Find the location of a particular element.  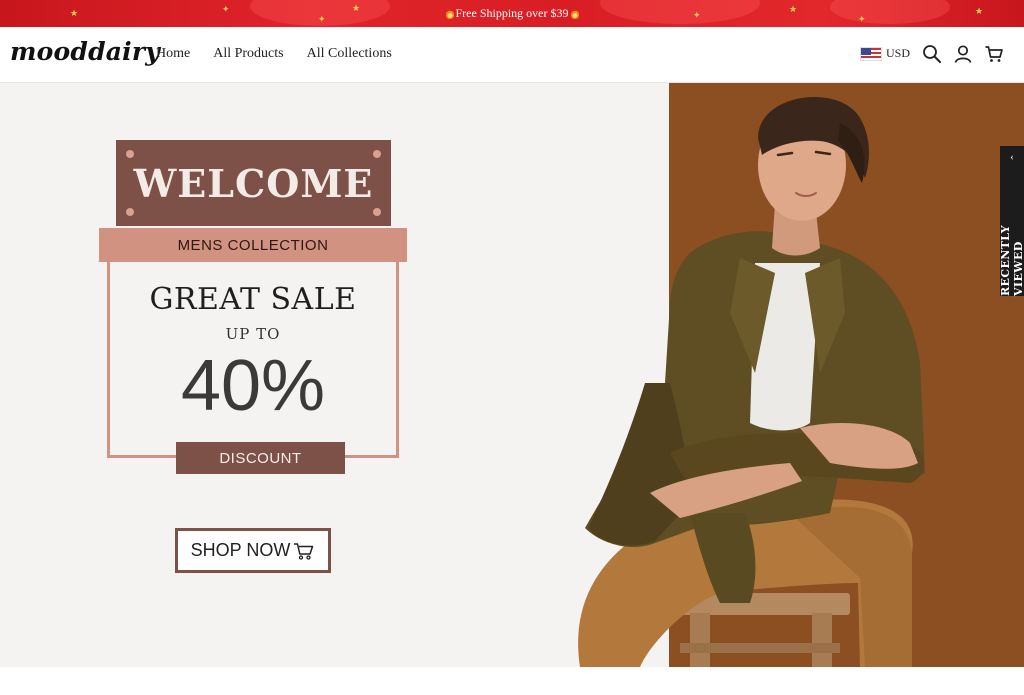

sale-title: GREAT SALE is located at coordinates (253, 299).